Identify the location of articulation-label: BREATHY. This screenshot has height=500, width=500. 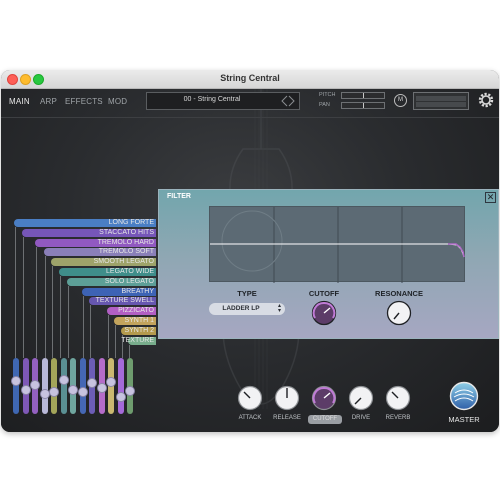
(137, 291).